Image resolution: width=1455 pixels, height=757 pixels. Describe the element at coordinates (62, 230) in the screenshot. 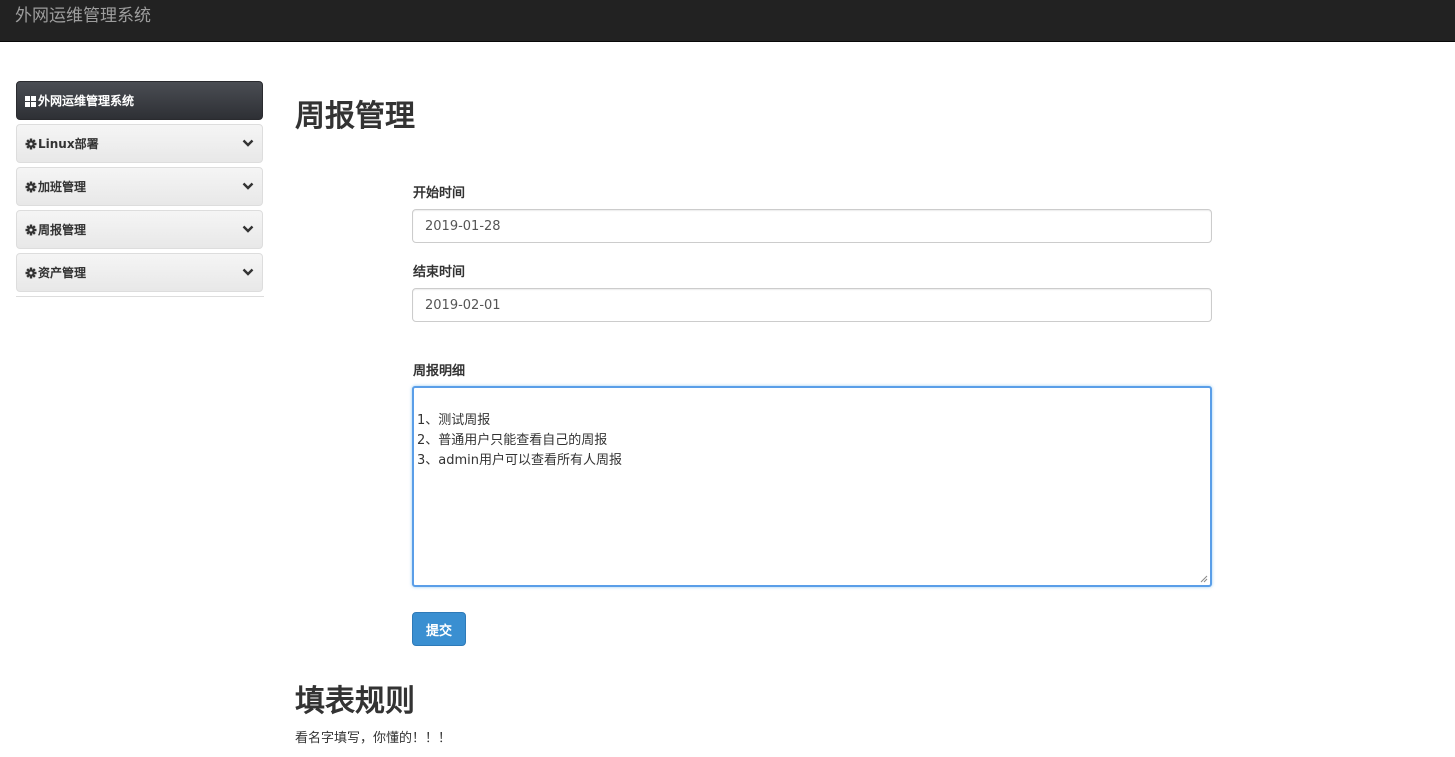

I see `sidebar-item-label: 周报管理` at that location.